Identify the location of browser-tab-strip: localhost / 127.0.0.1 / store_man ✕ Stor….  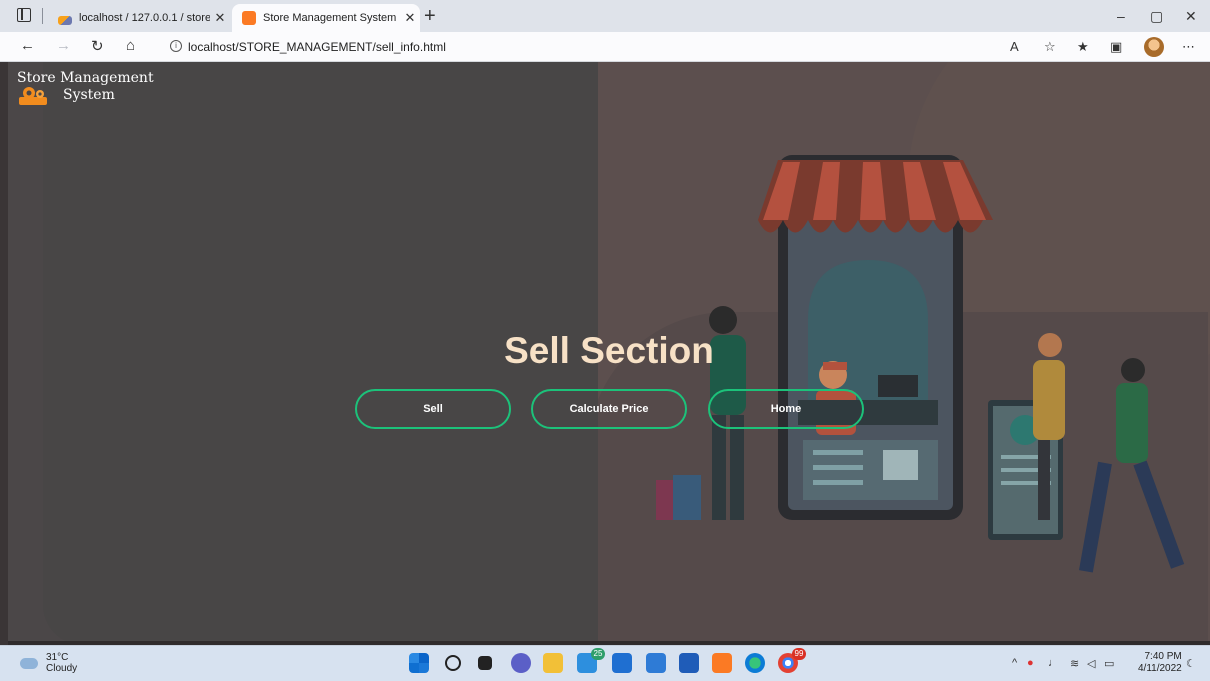
(605, 16).